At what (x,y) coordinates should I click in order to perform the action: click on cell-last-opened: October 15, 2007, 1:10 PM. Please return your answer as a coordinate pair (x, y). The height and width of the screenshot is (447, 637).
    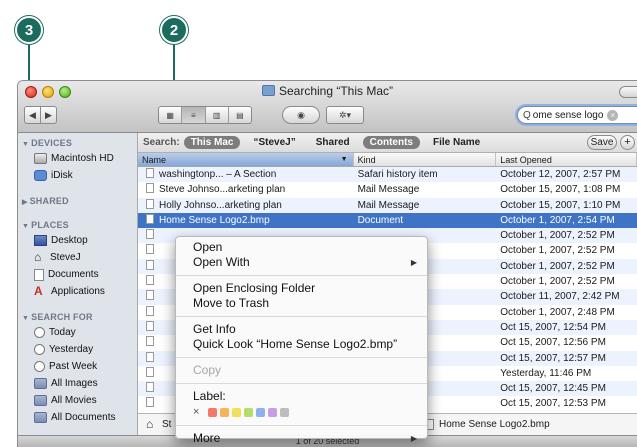
    Looking at the image, I should click on (560, 205).